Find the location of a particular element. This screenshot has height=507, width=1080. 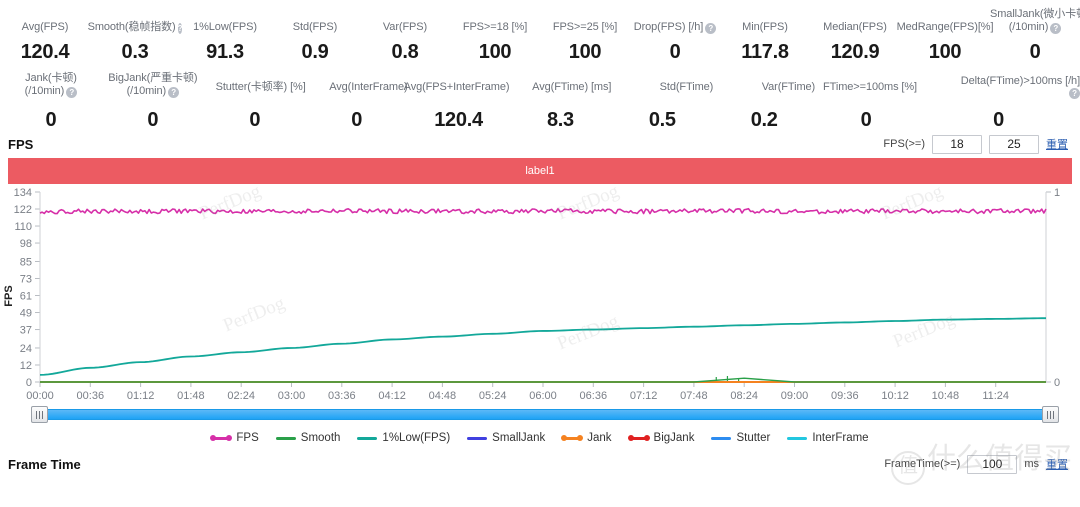

x-tick-label: 10:12 is located at coordinates (895, 396).